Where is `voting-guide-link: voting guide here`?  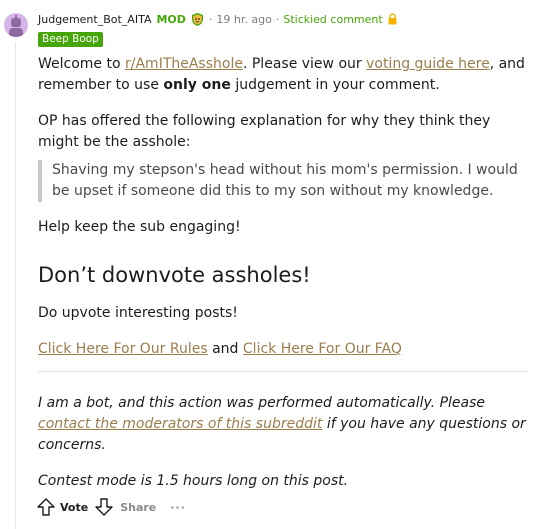
voting-guide-link: voting guide here is located at coordinates (428, 64).